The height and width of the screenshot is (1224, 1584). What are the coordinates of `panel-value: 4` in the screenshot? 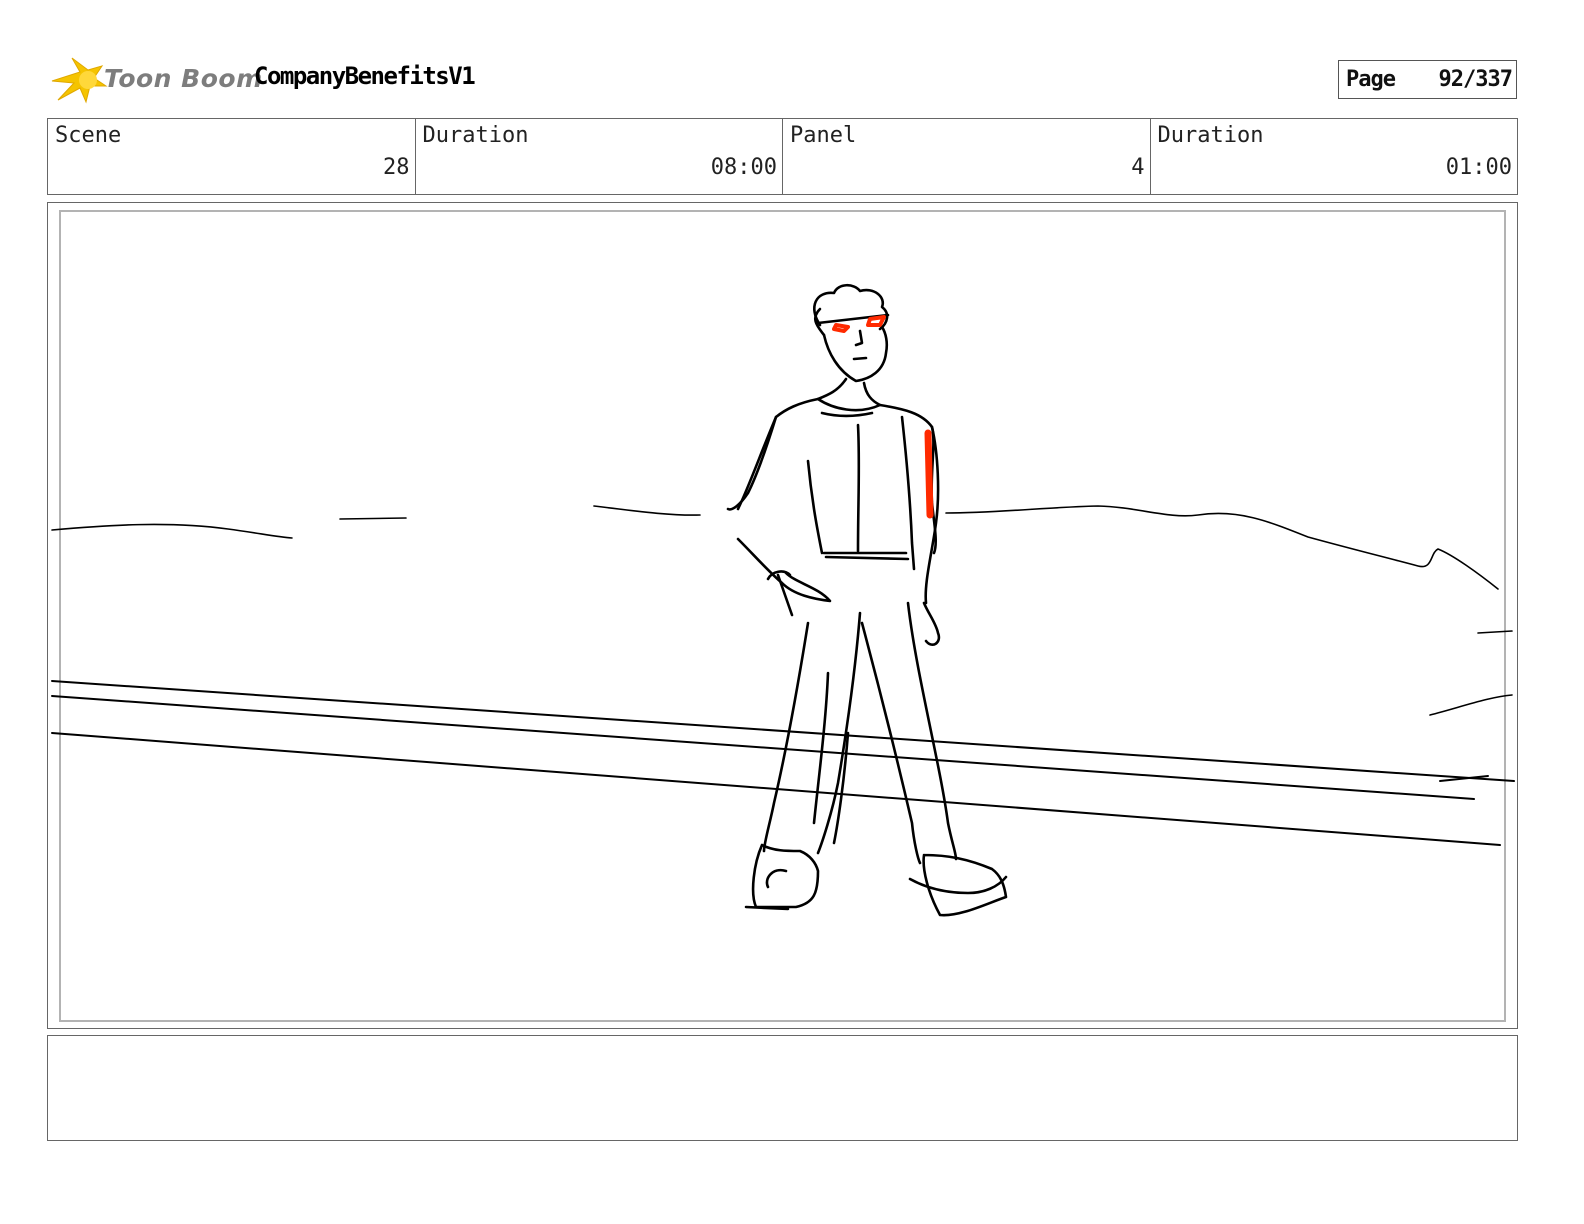 It's located at (1138, 167).